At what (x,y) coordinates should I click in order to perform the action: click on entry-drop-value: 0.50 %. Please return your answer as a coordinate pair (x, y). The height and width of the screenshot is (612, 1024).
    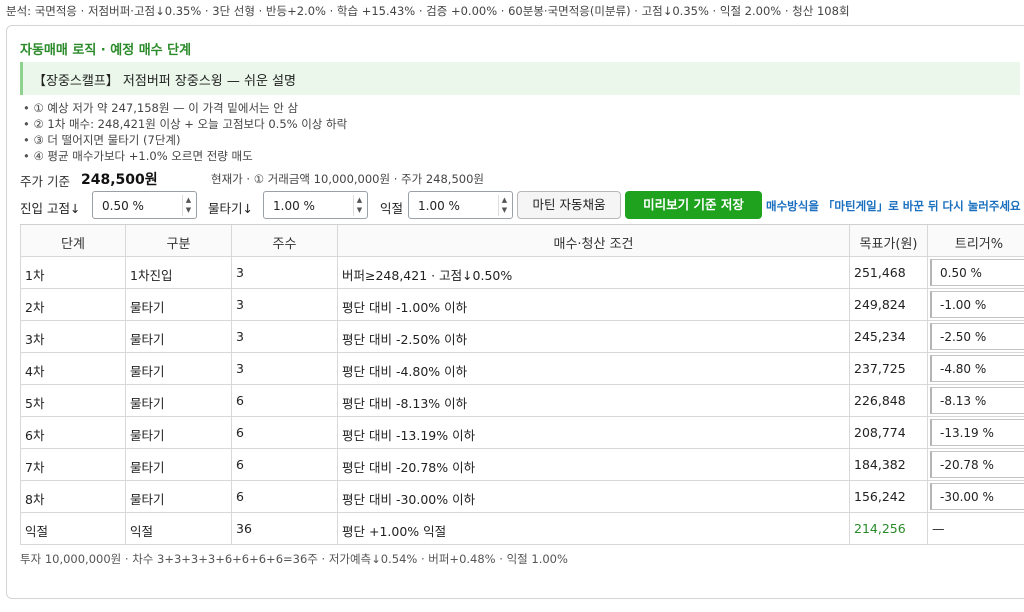
    Looking at the image, I should click on (123, 206).